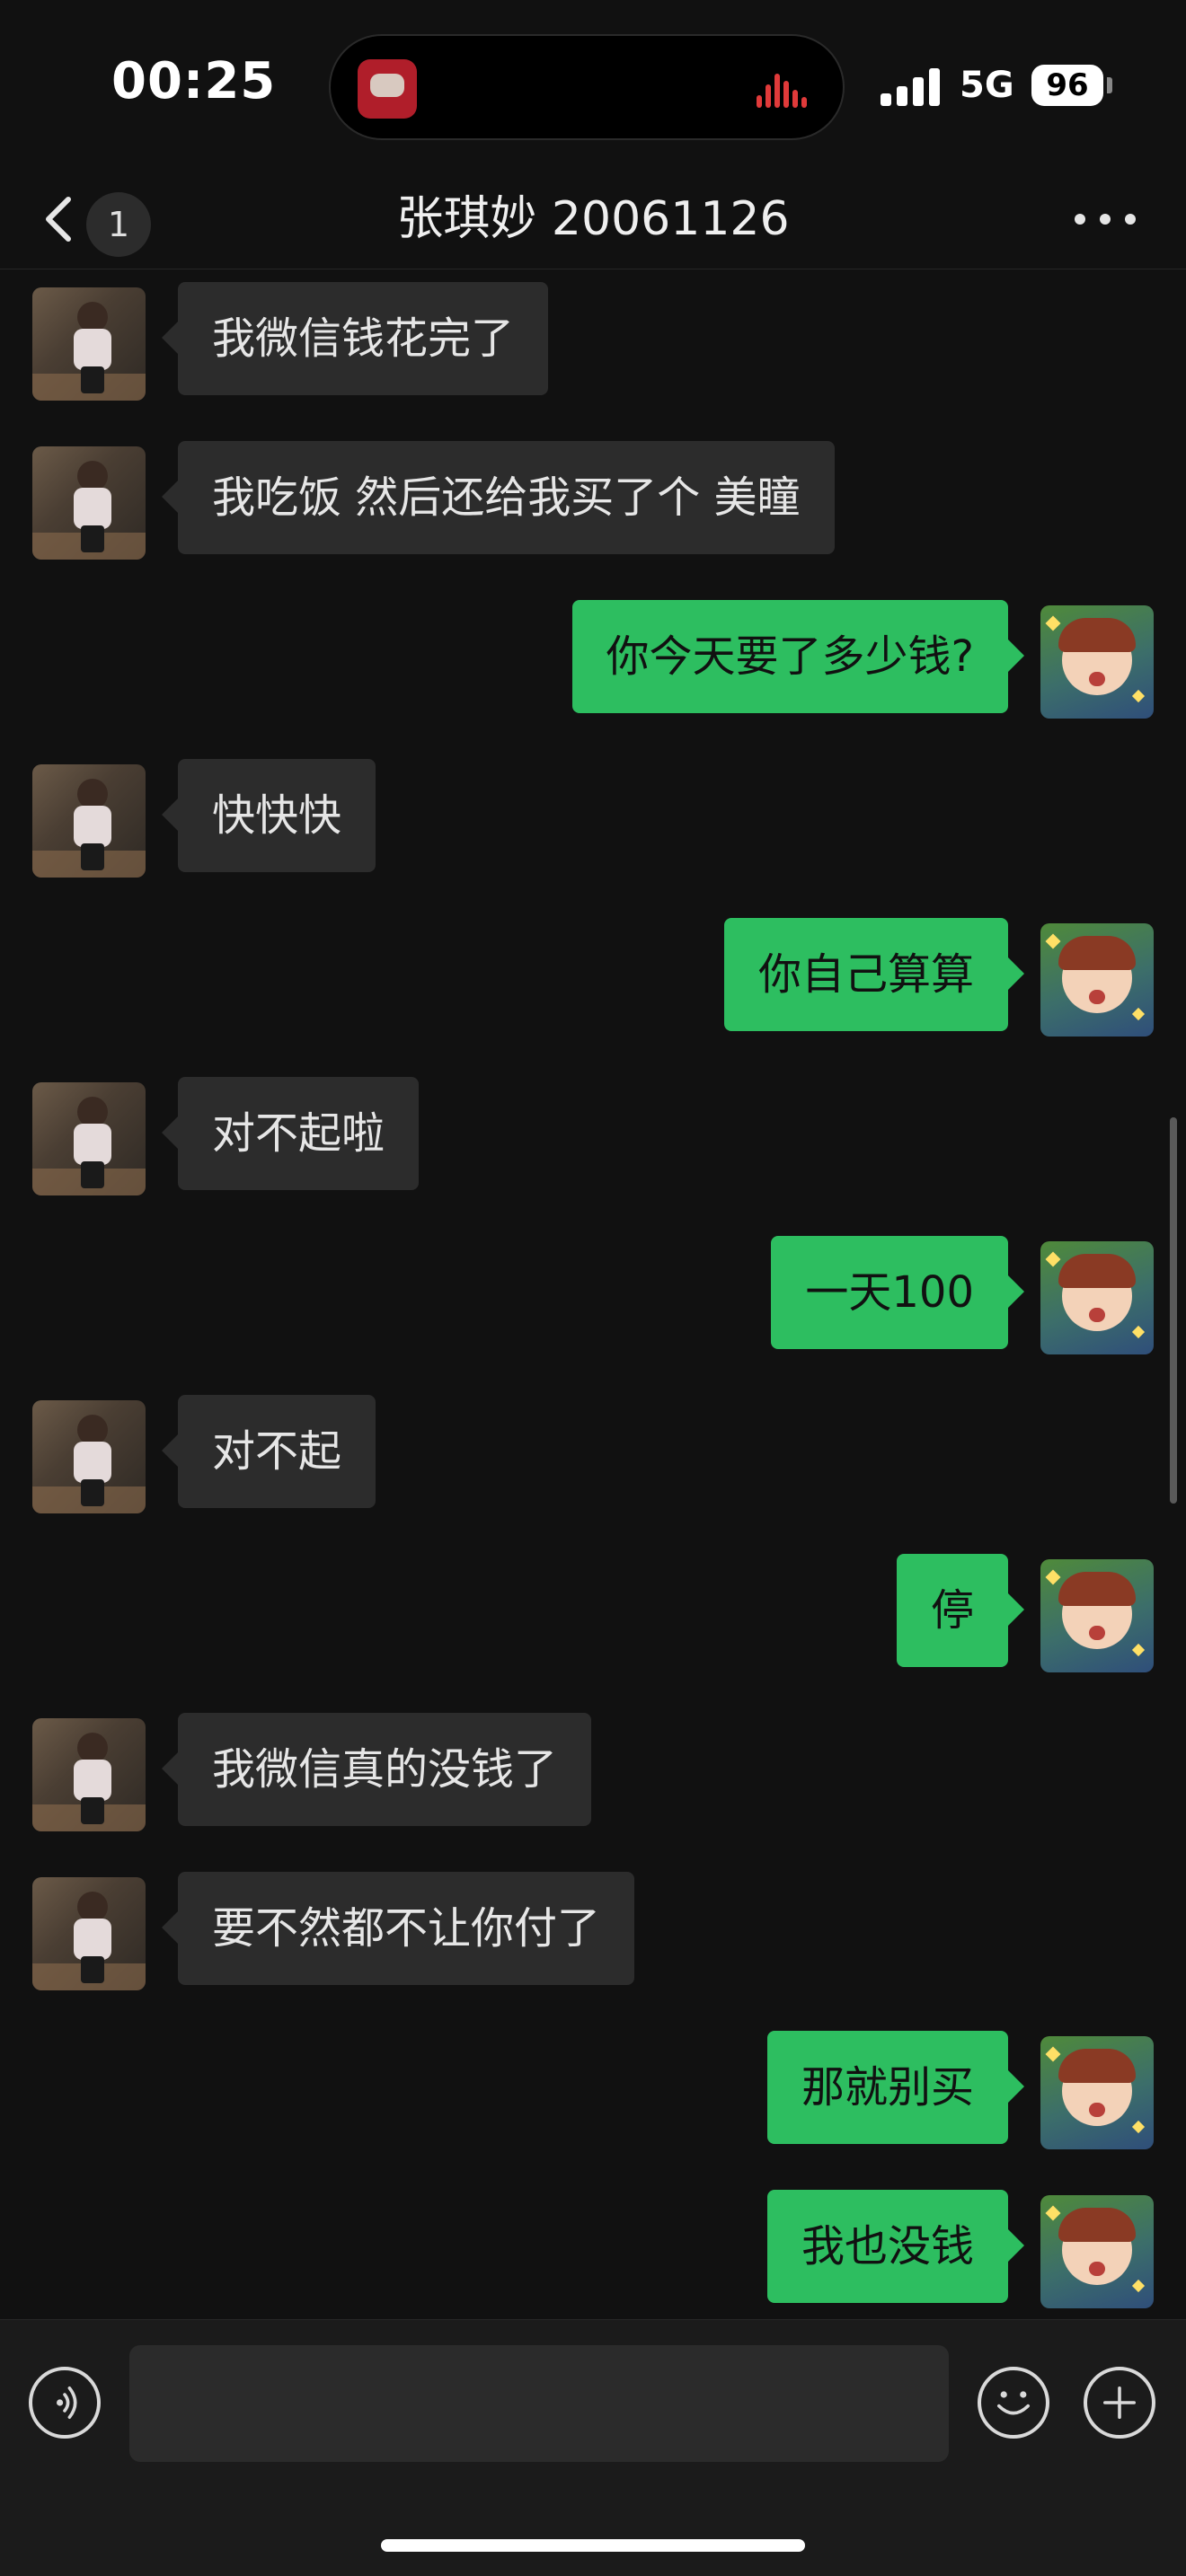  What do you see at coordinates (290, 1133) in the screenshot?
I see `message-bubble: 对不起啦` at bounding box center [290, 1133].